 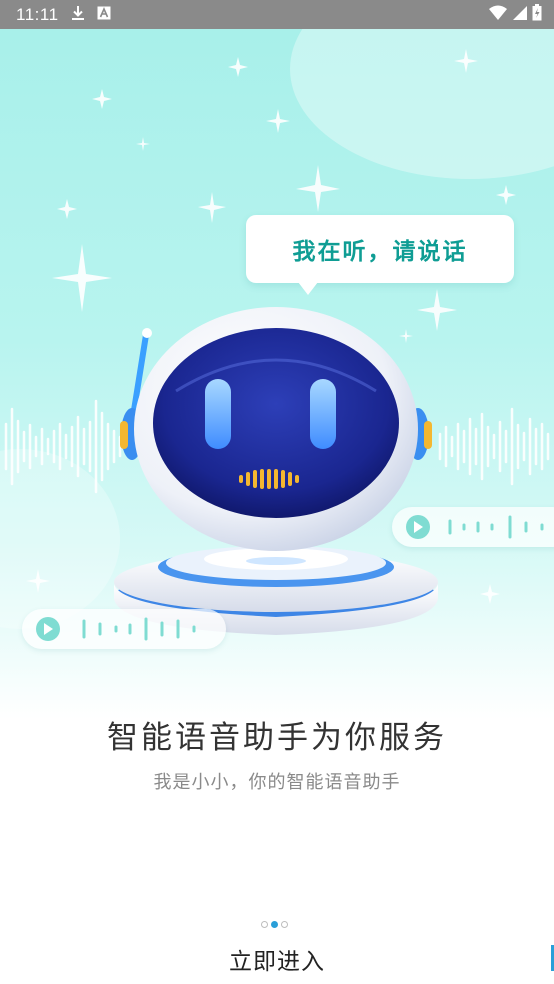 I want to click on page-indicator, so click(x=274, y=924).